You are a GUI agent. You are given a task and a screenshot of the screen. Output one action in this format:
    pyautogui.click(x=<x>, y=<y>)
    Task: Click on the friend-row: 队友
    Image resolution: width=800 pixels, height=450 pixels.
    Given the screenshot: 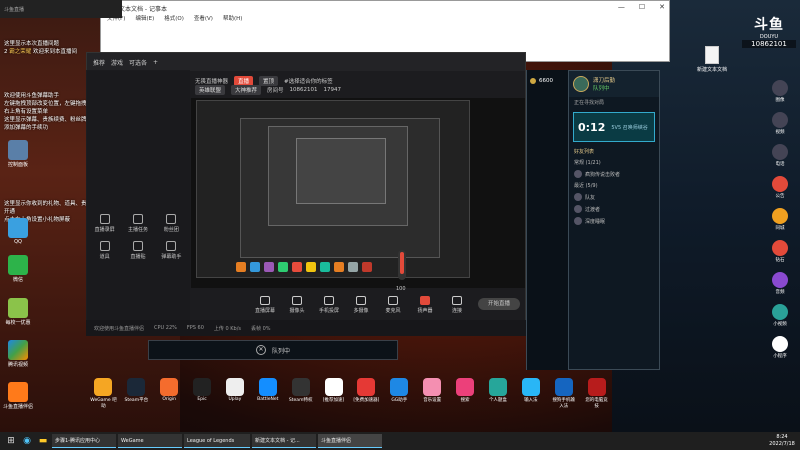 What is the action you would take?
    pyautogui.click(x=614, y=197)
    